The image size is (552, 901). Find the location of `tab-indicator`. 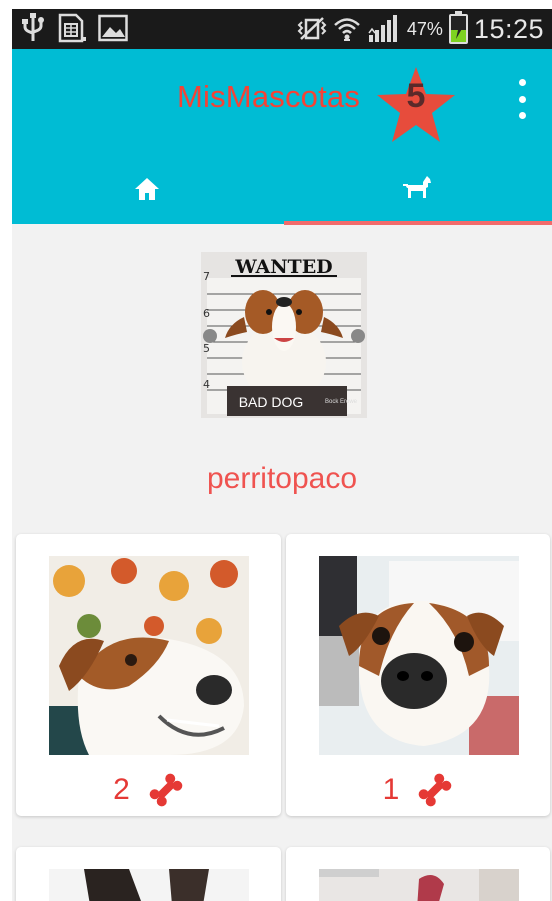

tab-indicator is located at coordinates (418, 223).